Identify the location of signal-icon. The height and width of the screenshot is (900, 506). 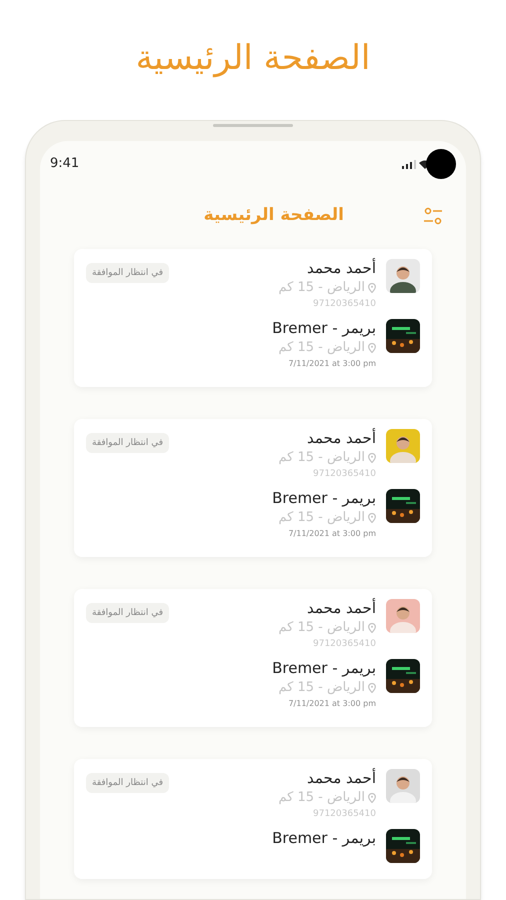
(409, 164).